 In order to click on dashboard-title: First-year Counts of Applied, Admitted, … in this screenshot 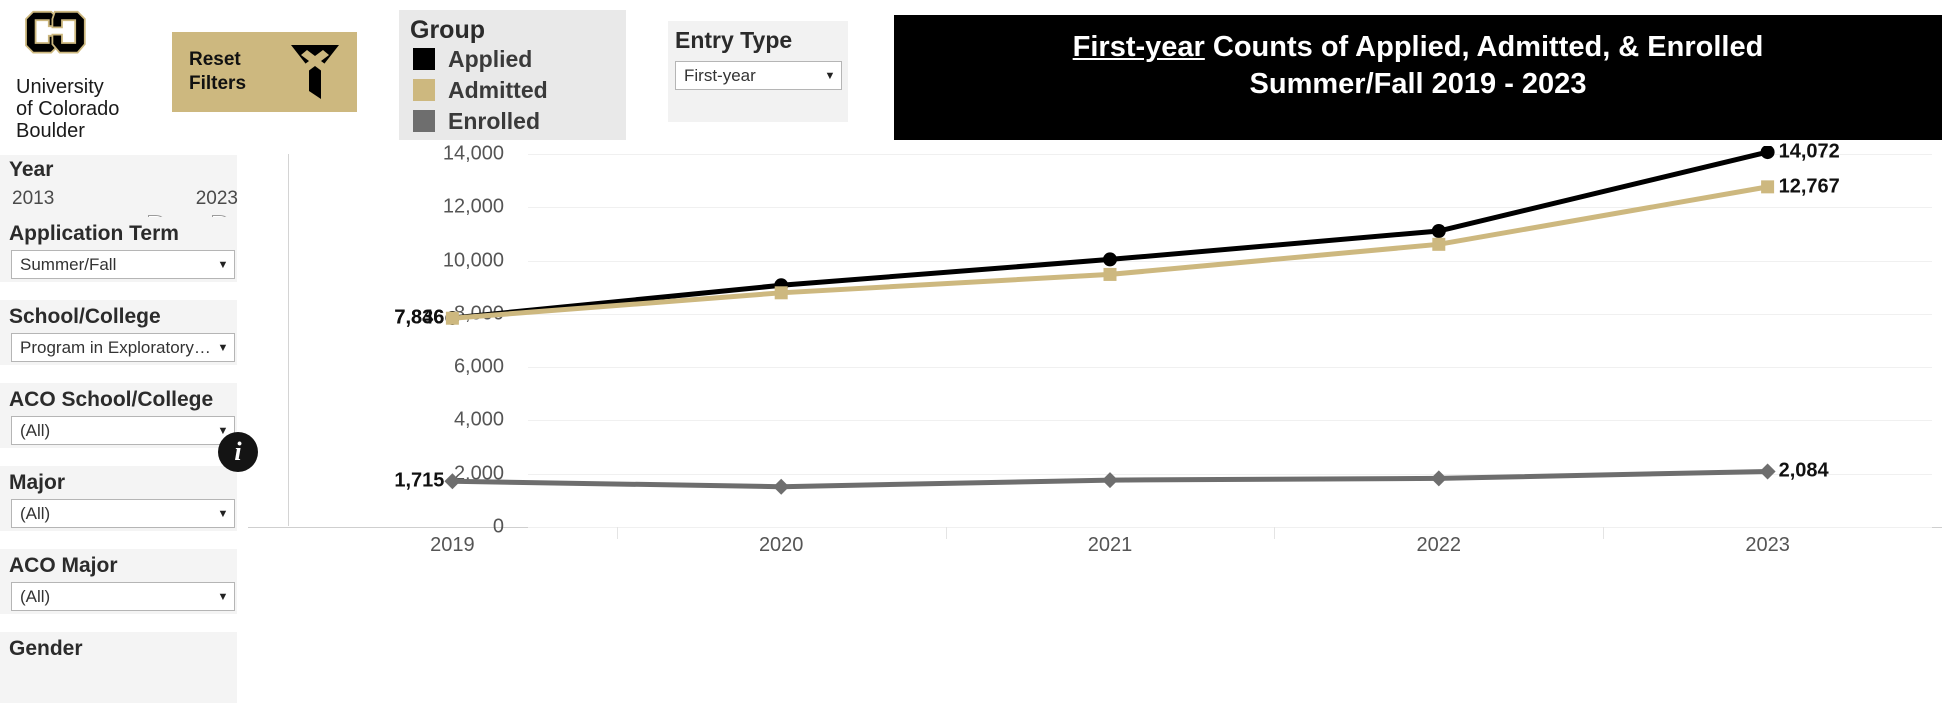, I will do `click(1418, 66)`.